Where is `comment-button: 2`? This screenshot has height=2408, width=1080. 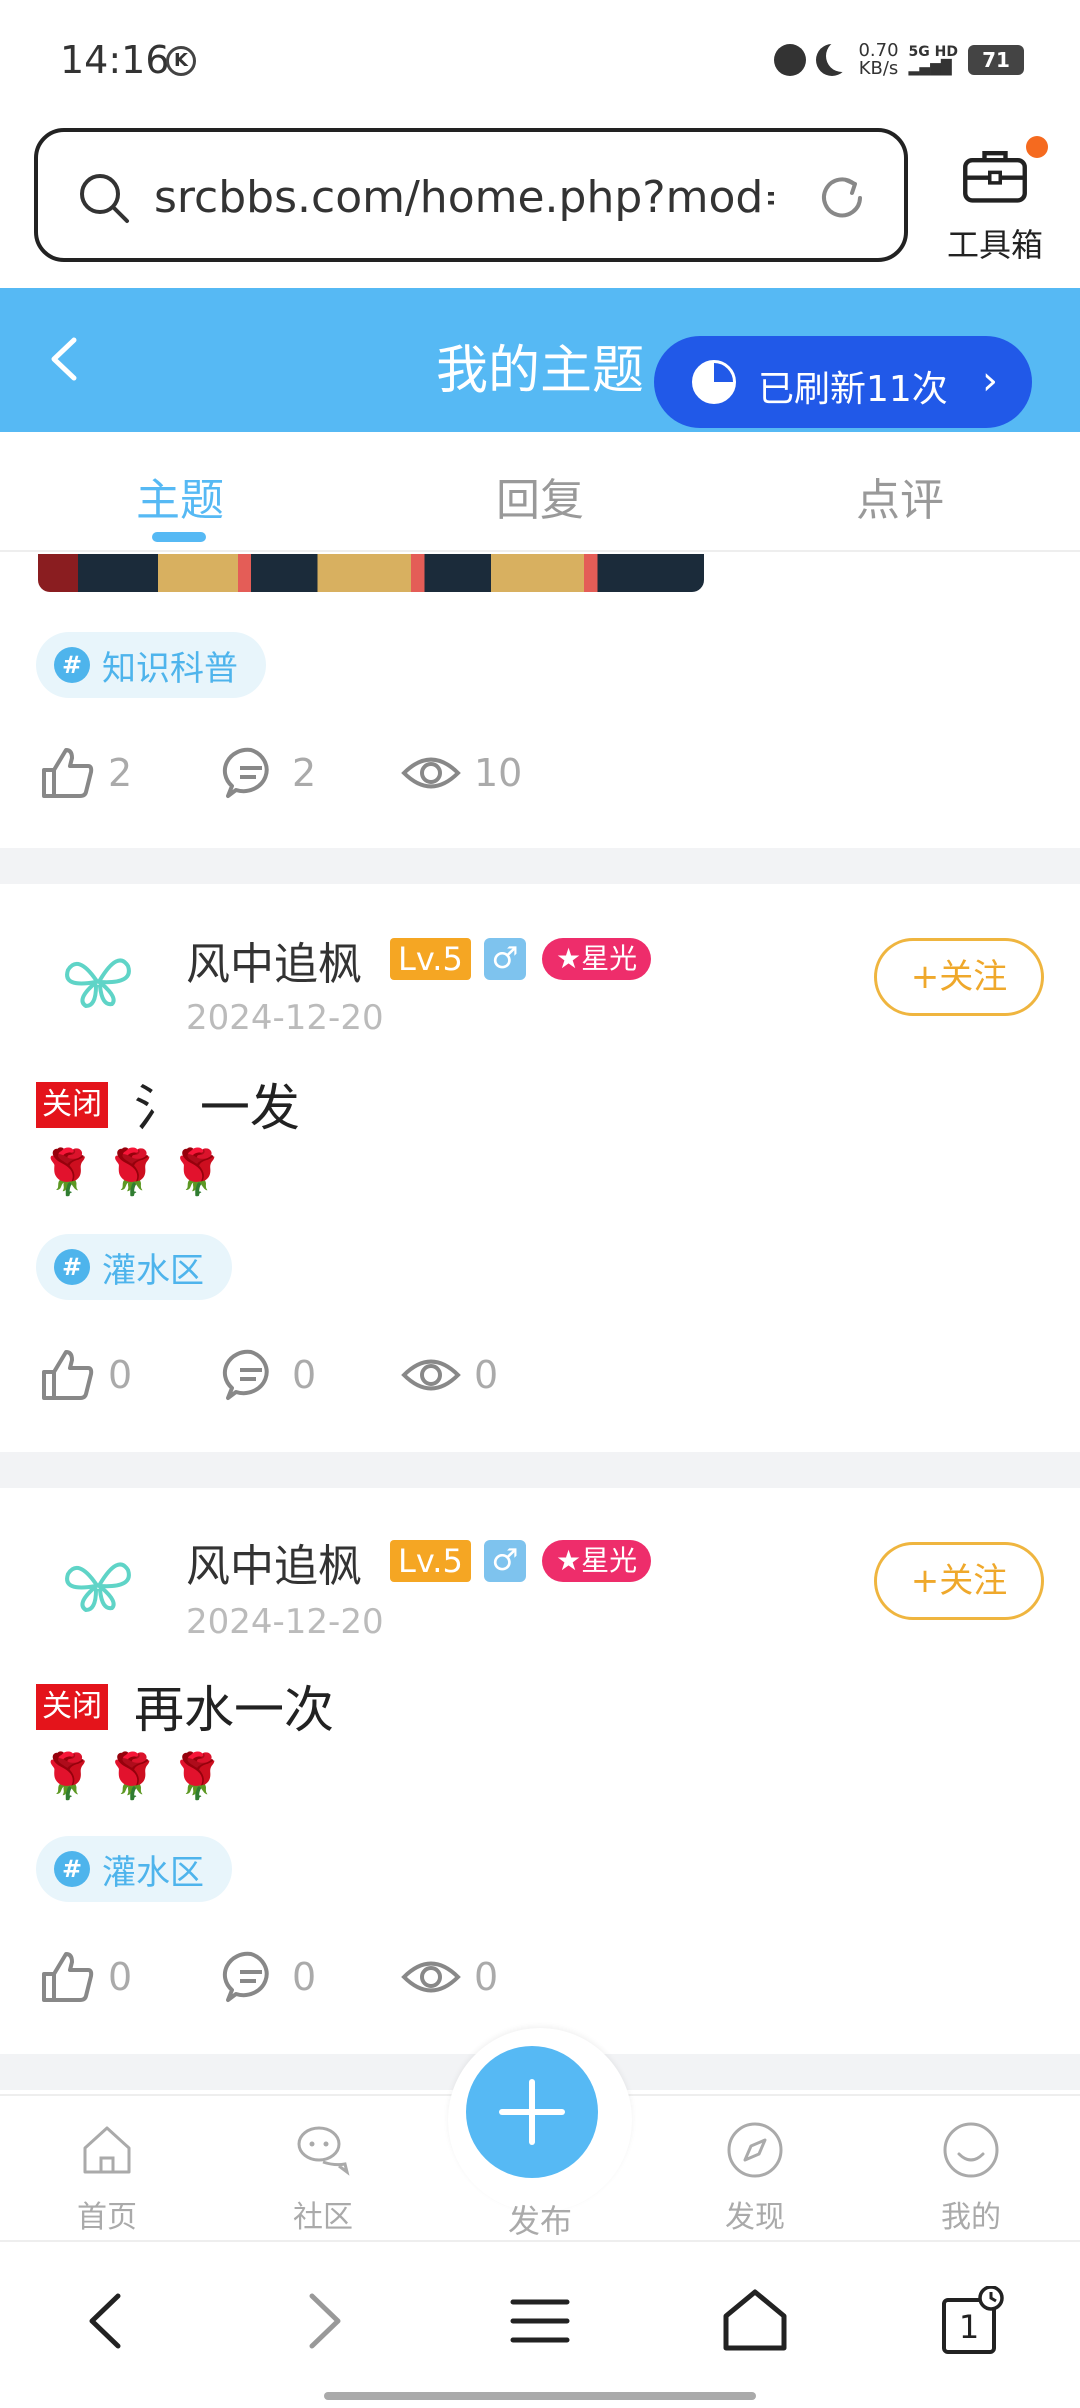 comment-button: 2 is located at coordinates (269, 773).